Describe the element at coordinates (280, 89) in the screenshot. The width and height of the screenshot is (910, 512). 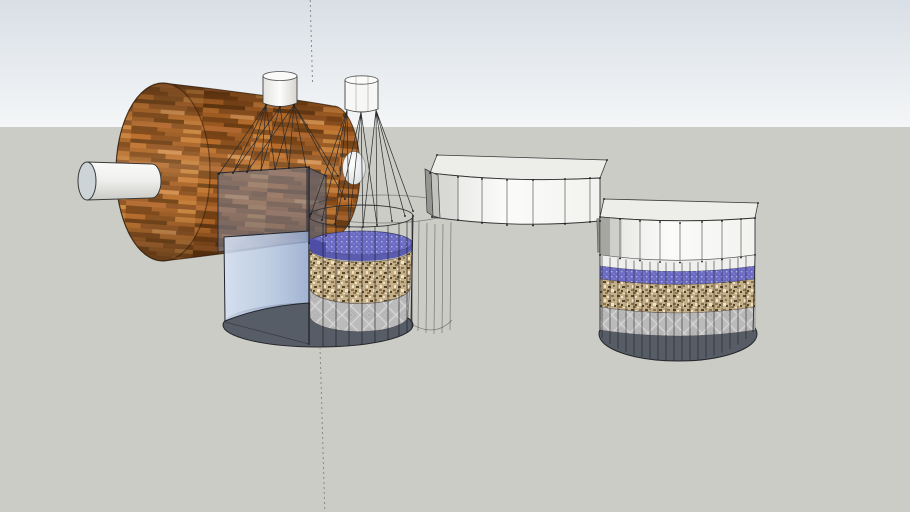
I see `vent-chimney-left` at that location.